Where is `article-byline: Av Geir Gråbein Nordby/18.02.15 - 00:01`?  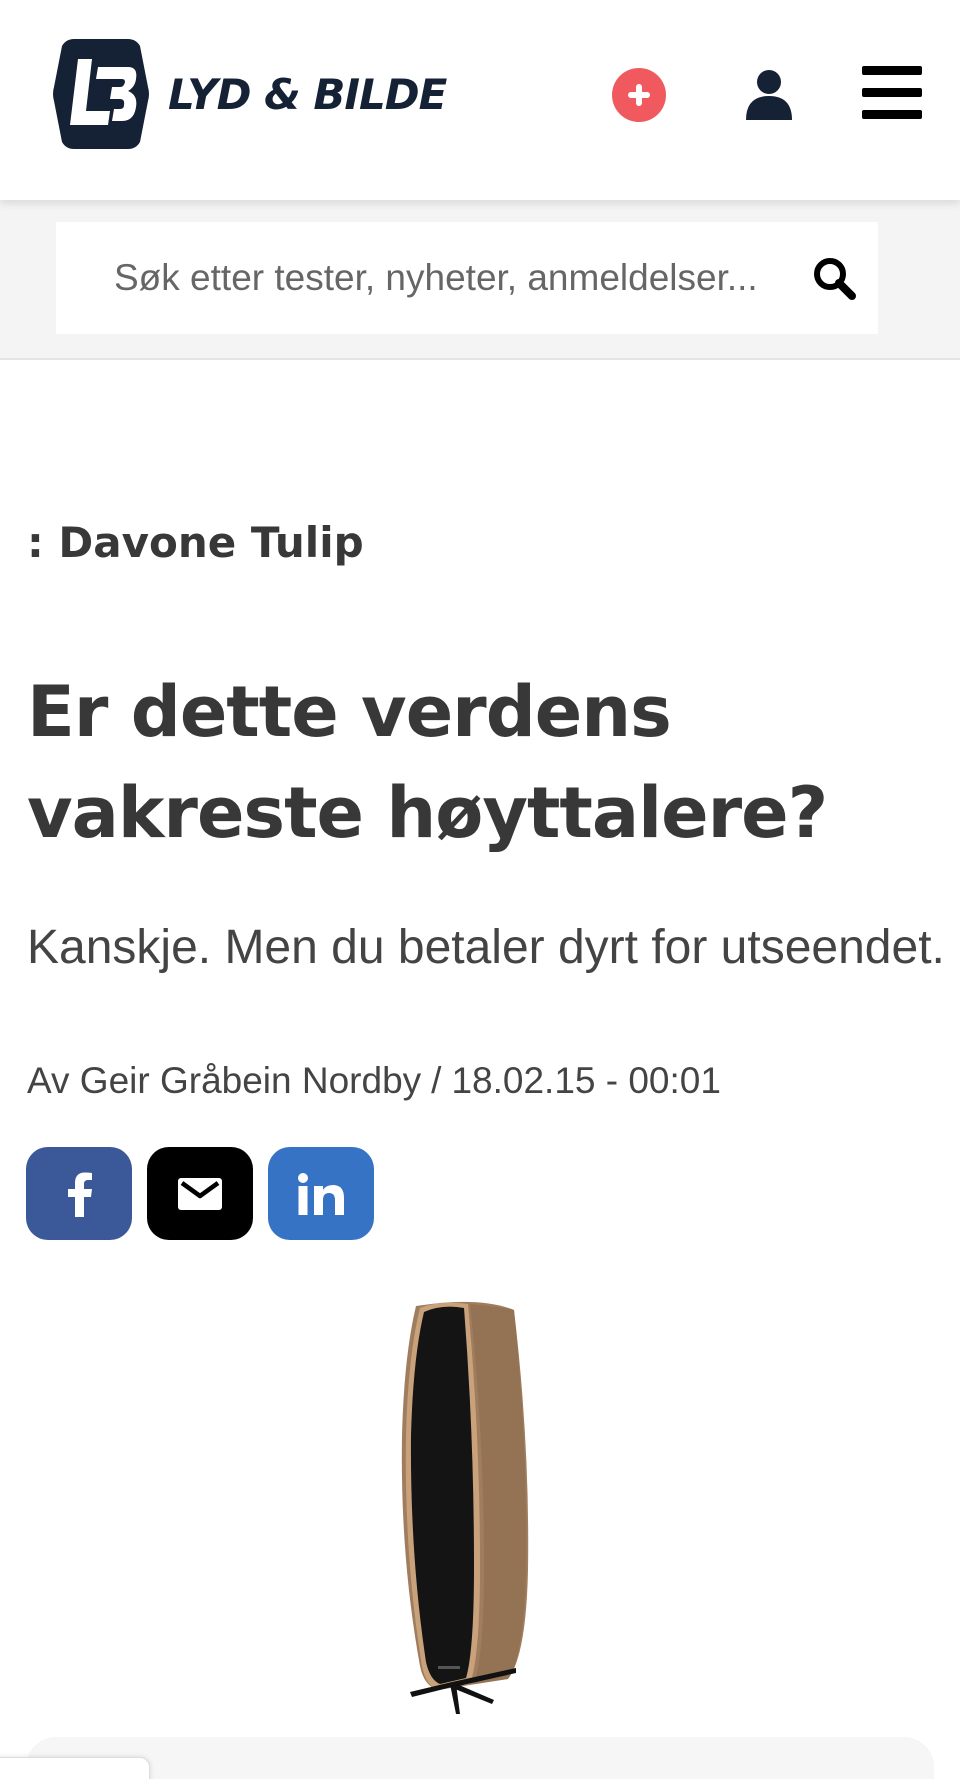 article-byline: Av Geir Gråbein Nordby/18.02.15 - 00:01 is located at coordinates (374, 1081).